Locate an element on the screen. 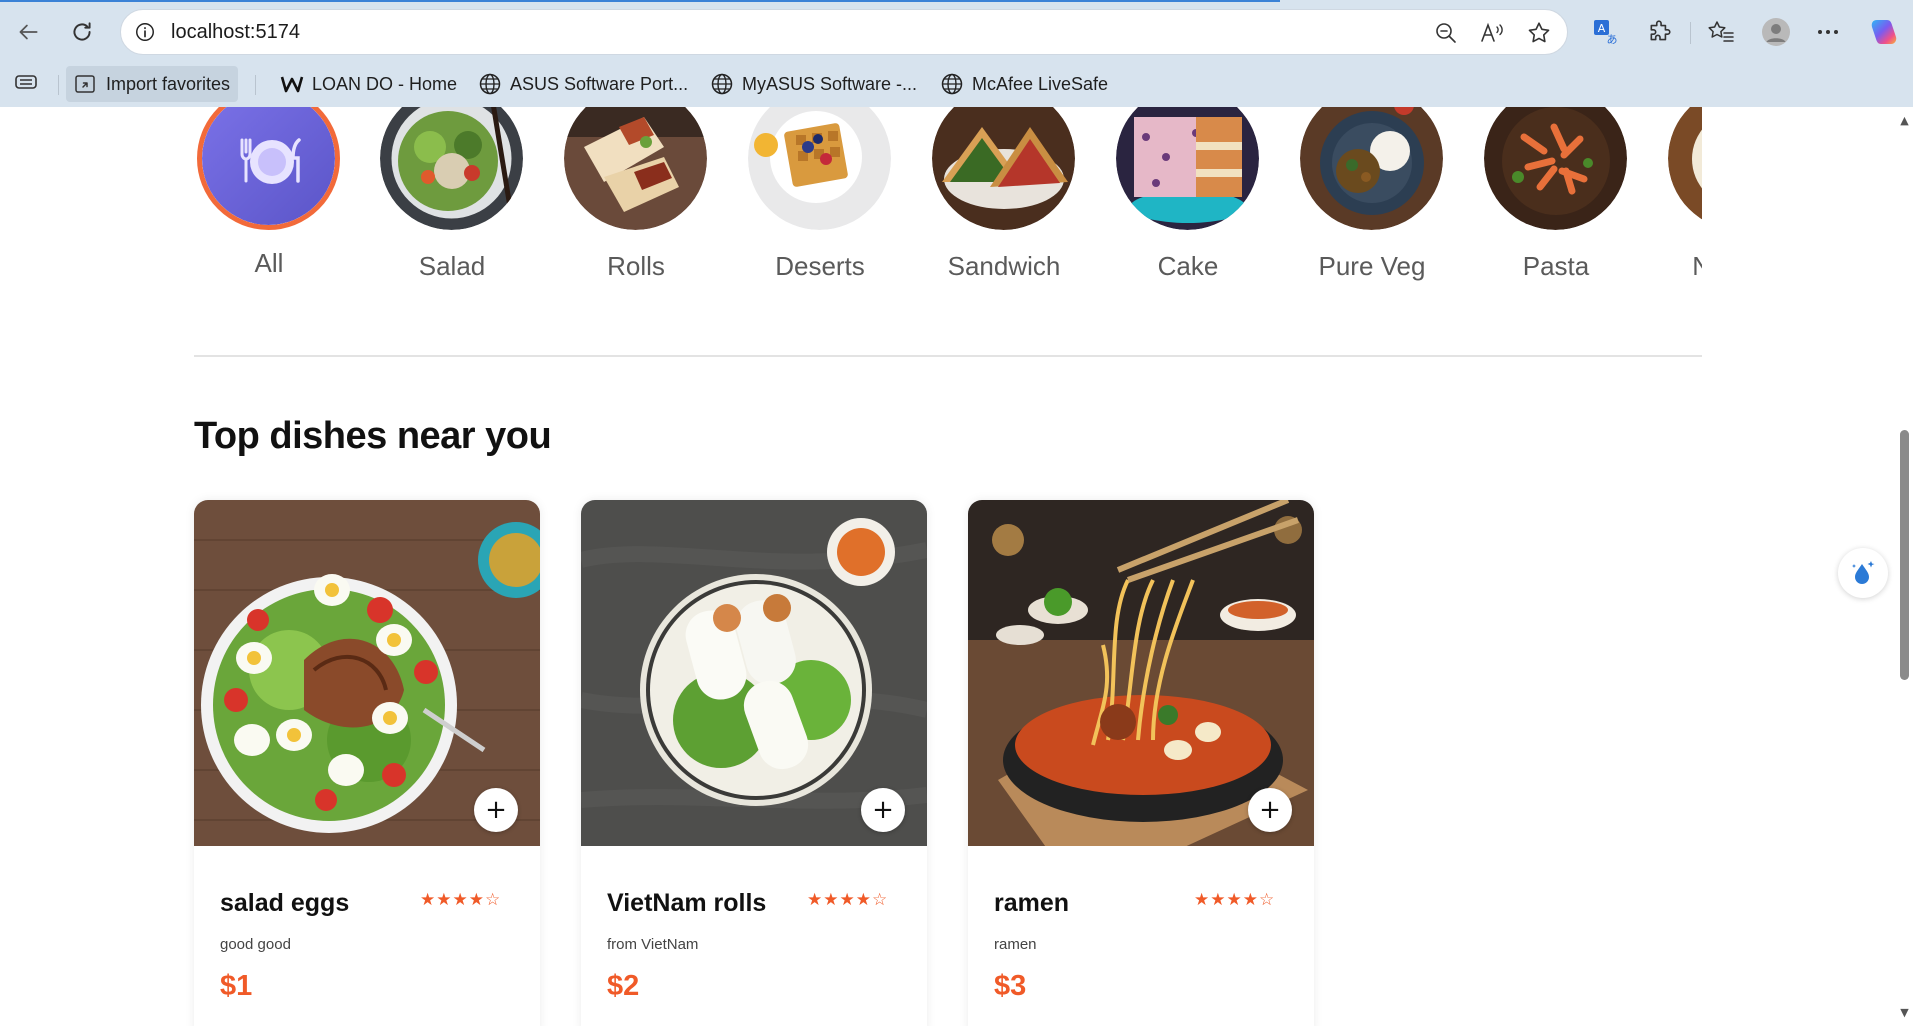 This screenshot has height=1026, width=1913. food-card: + VietNam rolls ★★★★☆ from VietNam $2 is located at coordinates (754, 763).